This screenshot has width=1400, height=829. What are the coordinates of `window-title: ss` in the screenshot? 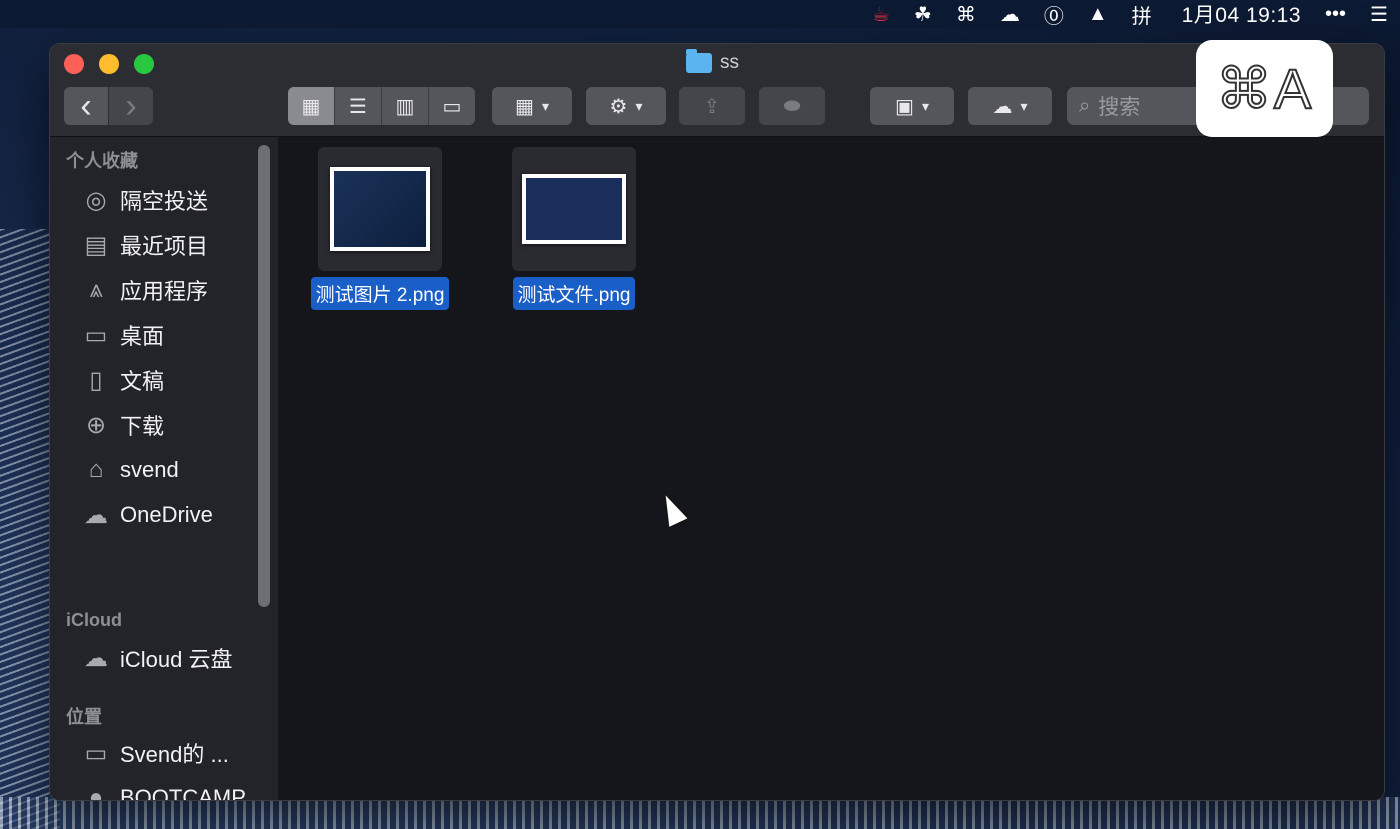 It's located at (712, 61).